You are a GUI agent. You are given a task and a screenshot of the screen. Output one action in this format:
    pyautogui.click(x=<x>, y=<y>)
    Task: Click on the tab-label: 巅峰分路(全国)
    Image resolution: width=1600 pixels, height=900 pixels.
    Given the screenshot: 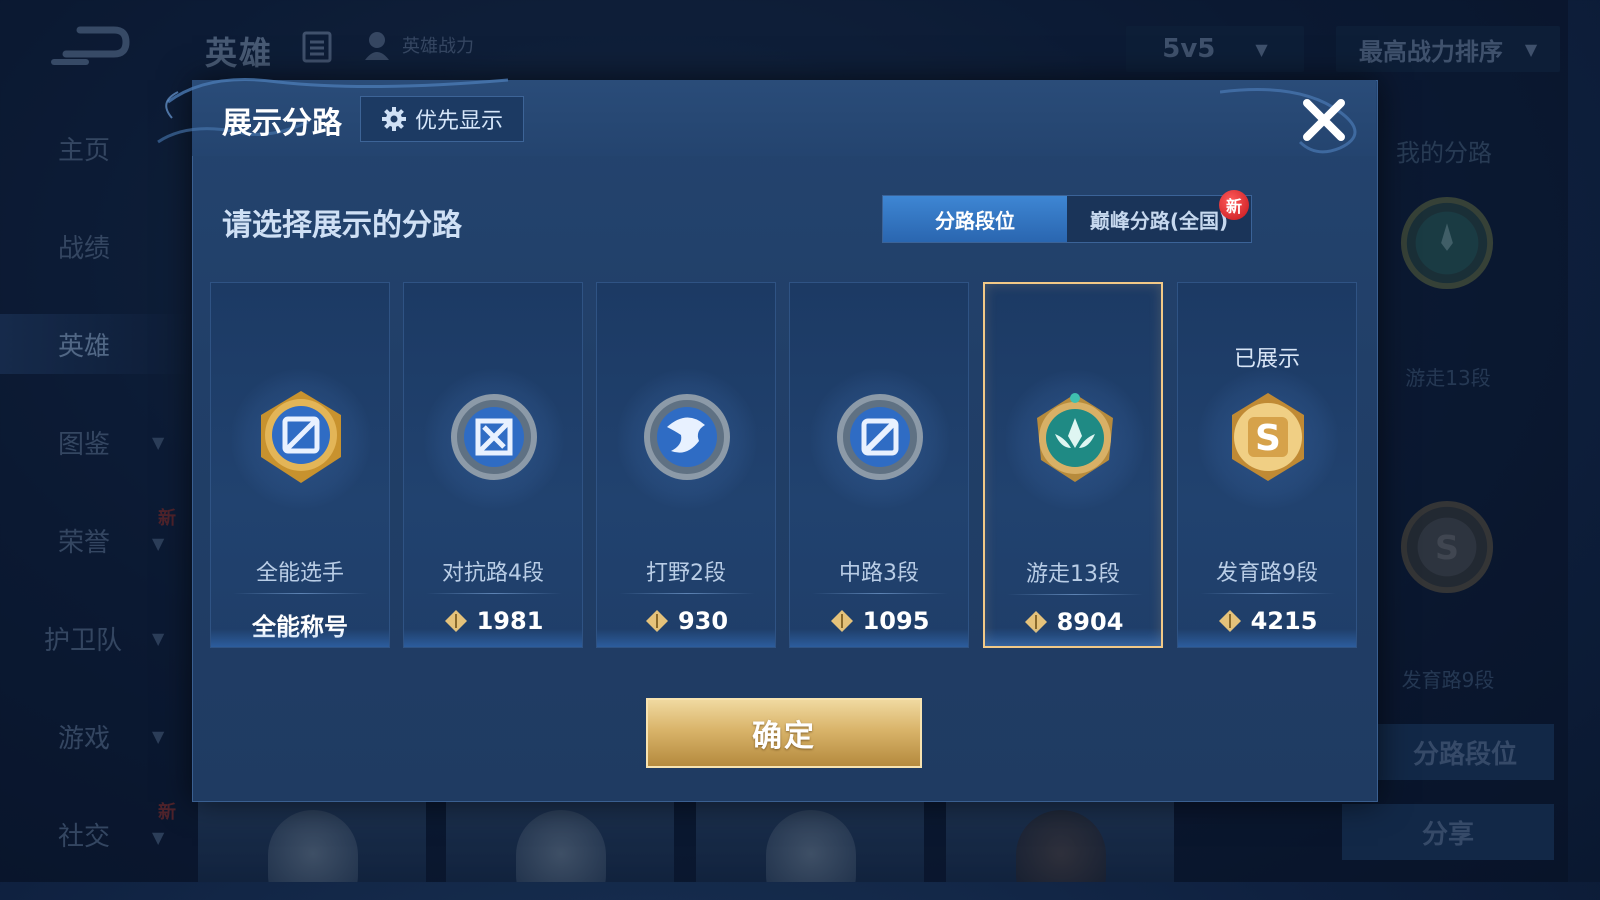 What is the action you would take?
    pyautogui.click(x=1159, y=220)
    